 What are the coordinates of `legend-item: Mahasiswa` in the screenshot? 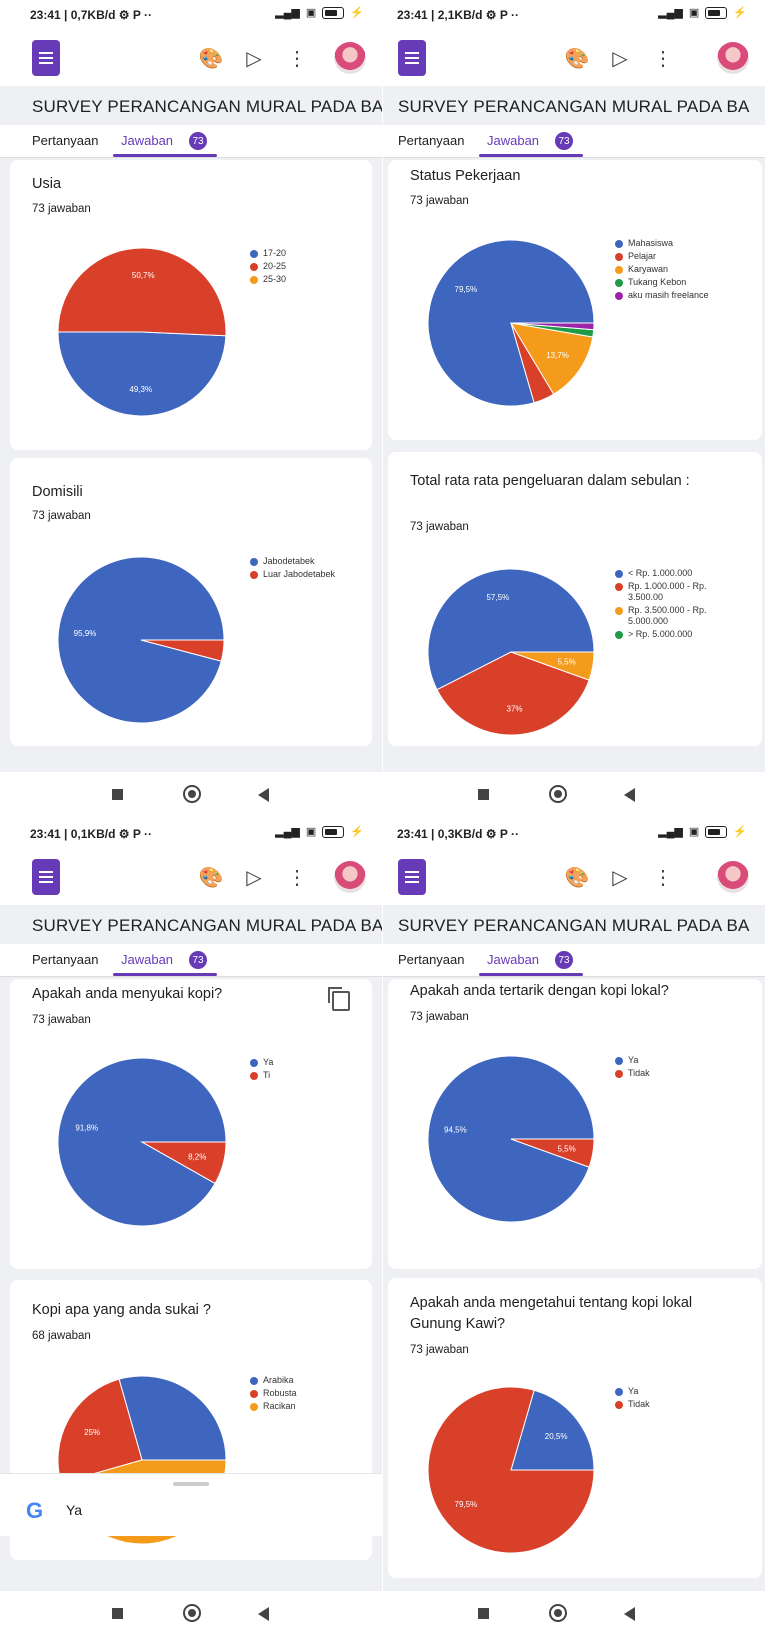 It's located at (662, 243).